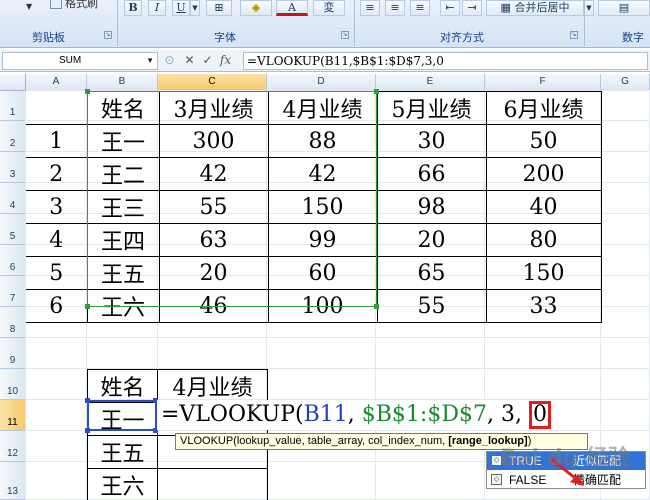  What do you see at coordinates (181, 8) in the screenshot?
I see `underline-button: U` at bounding box center [181, 8].